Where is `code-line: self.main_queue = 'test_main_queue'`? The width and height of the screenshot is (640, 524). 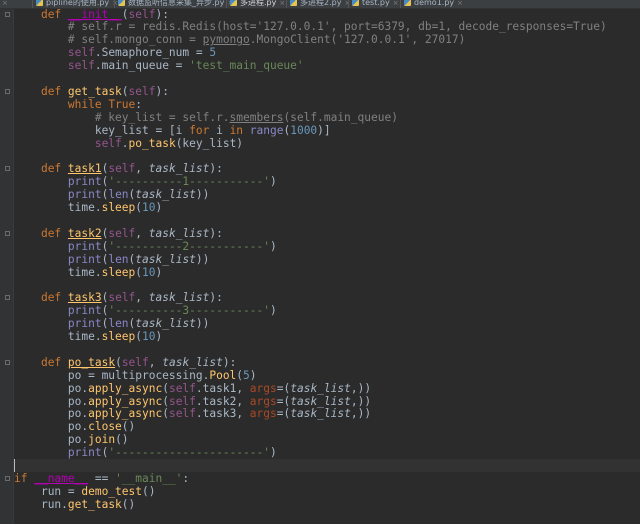 code-line: self.main_queue = 'test_main_queue' is located at coordinates (159, 65).